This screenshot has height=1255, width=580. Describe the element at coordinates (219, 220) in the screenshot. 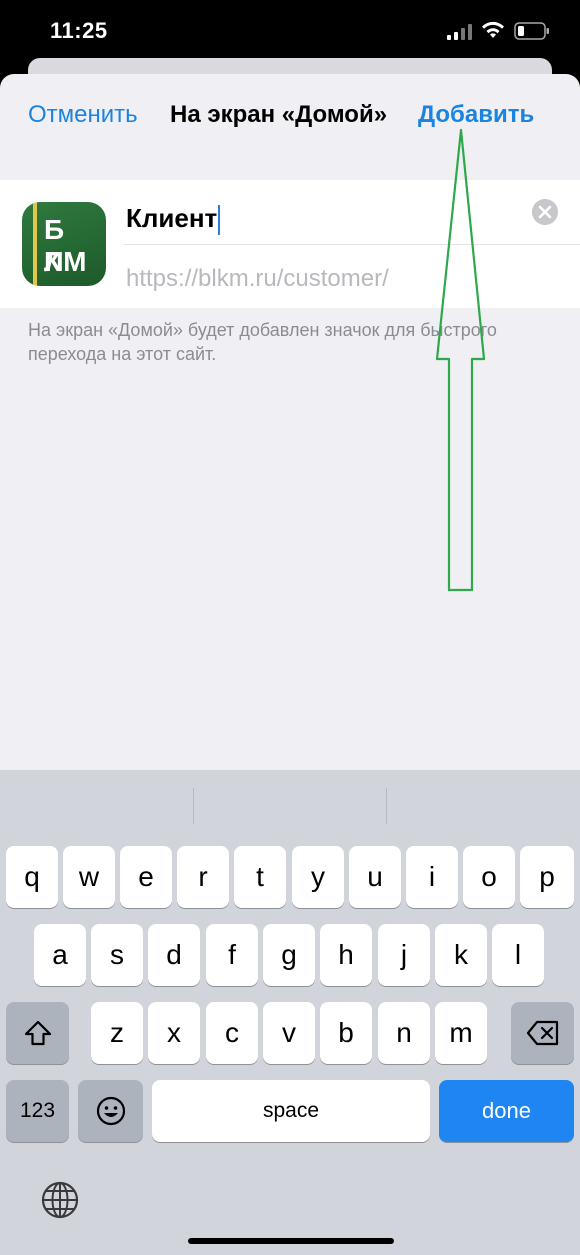

I see `text-caret` at that location.